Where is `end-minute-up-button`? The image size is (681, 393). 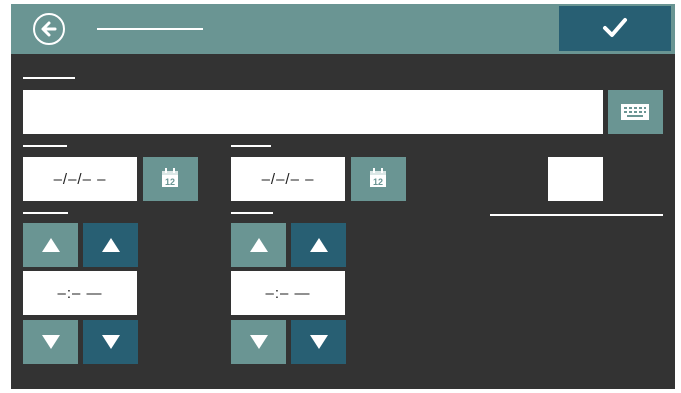 end-minute-up-button is located at coordinates (318, 245).